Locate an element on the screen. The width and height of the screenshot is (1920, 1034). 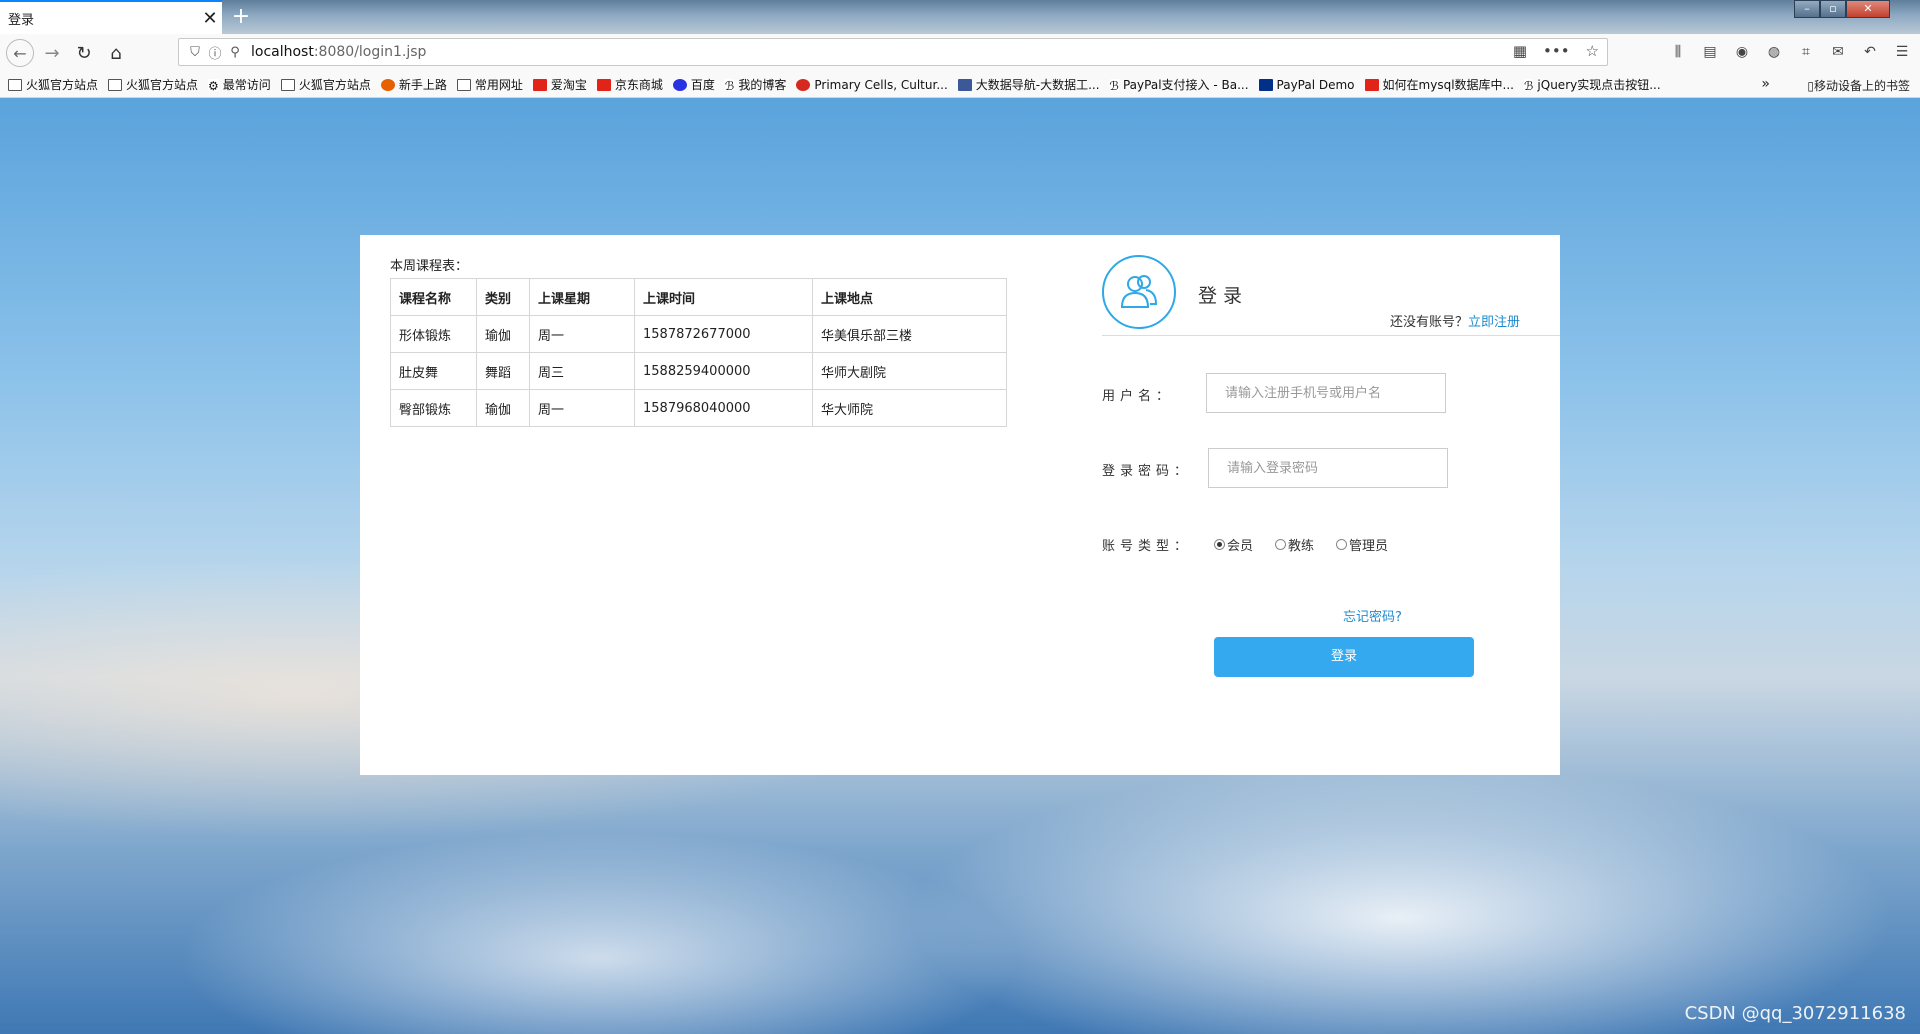
shield-icon: ⛉ is located at coordinates (195, 52).